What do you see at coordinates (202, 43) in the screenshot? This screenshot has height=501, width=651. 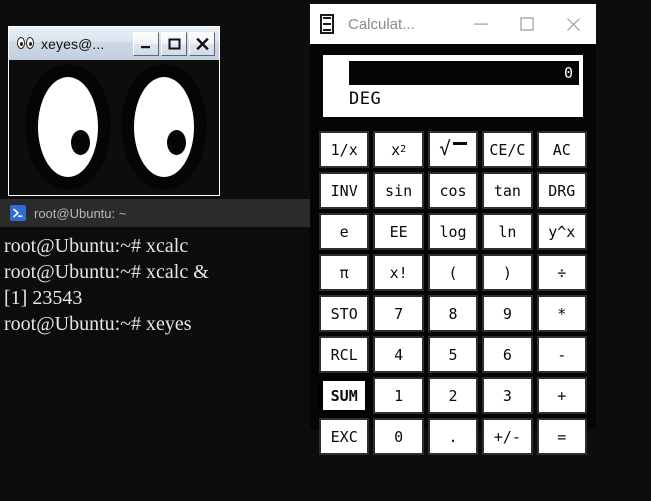 I see `xeyes-close-button` at bounding box center [202, 43].